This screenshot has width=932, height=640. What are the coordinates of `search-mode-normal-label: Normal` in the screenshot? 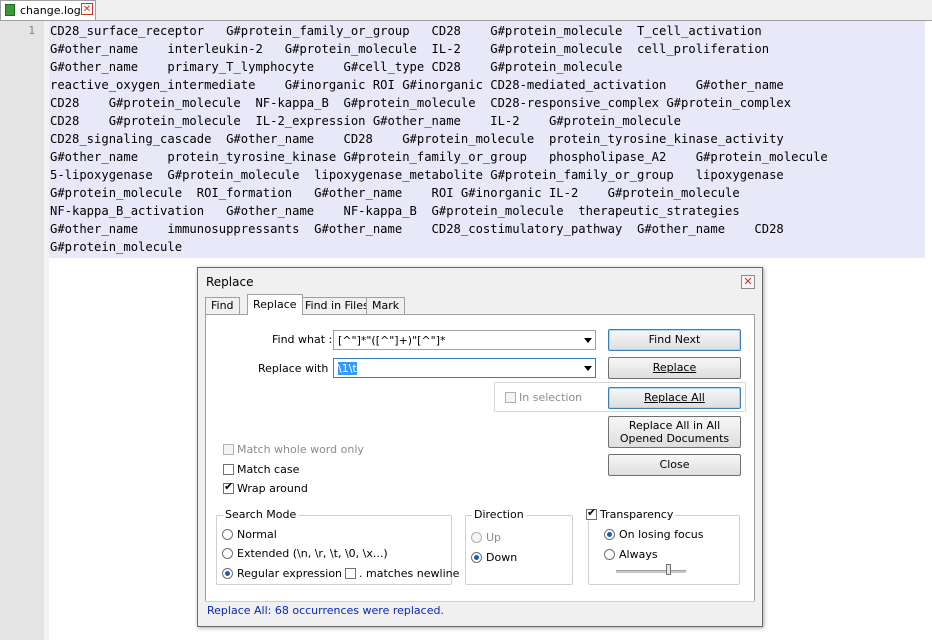 It's located at (257, 534).